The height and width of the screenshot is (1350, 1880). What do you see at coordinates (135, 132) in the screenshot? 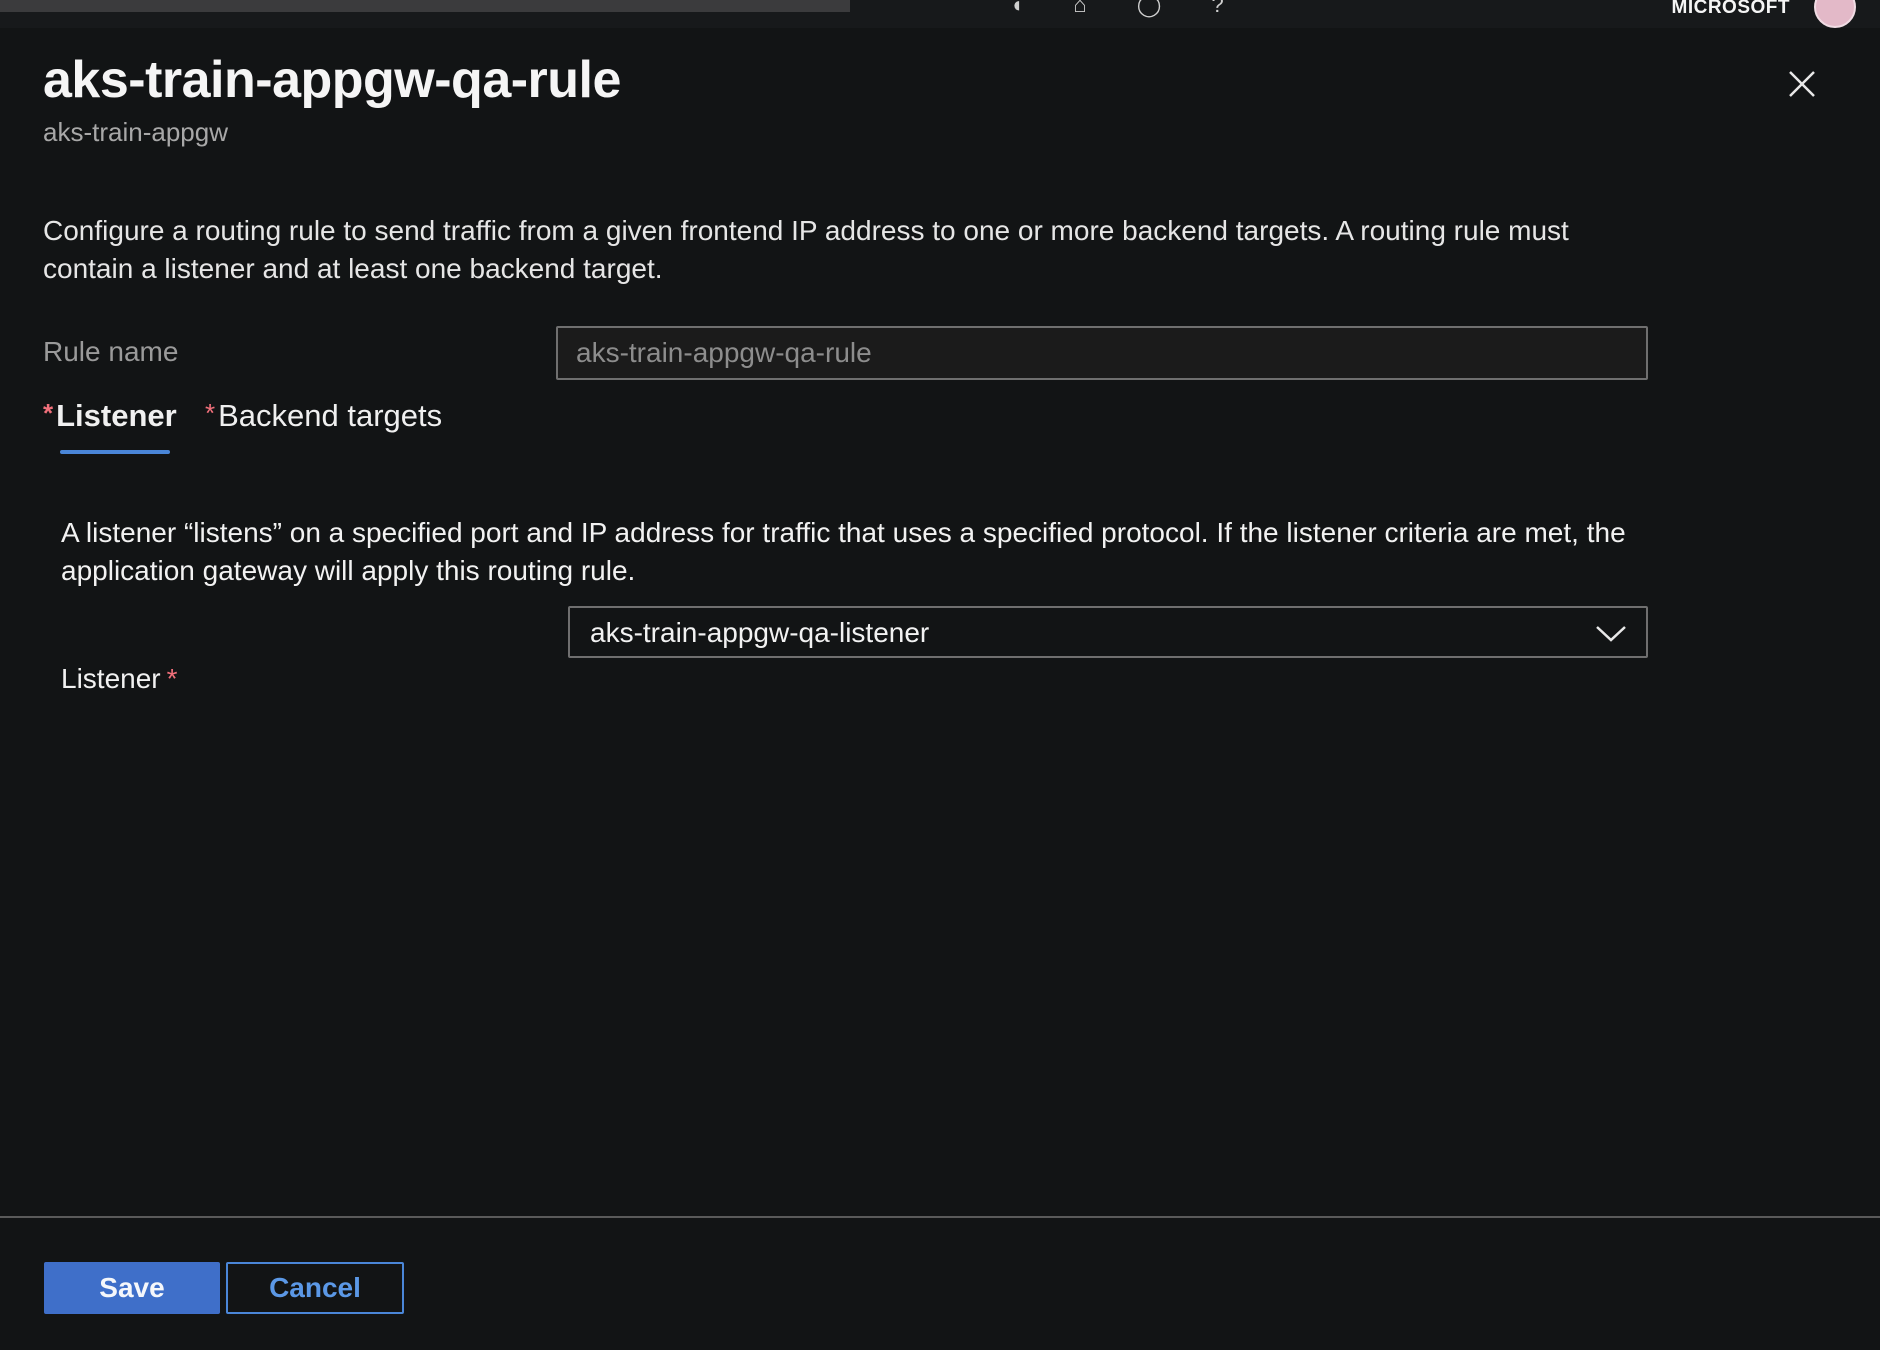
I see `page-subtitle: aks-train-appgw` at bounding box center [135, 132].